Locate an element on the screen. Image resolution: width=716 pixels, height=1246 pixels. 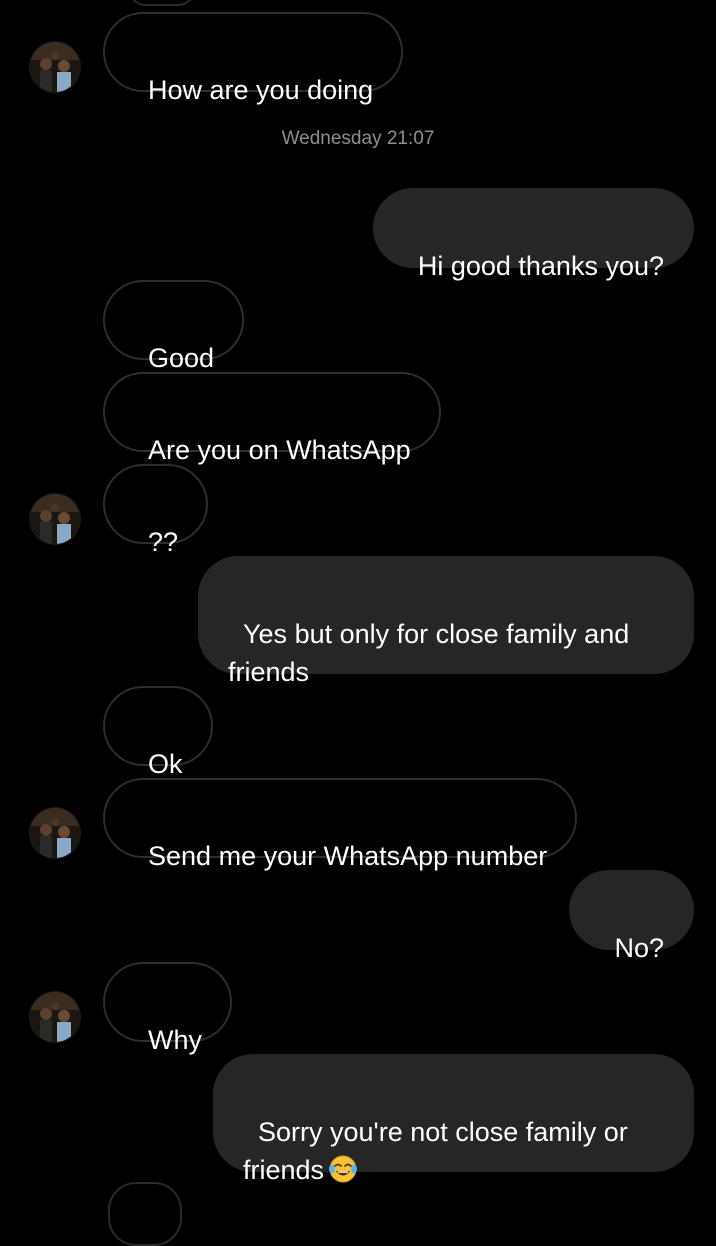
message-text: Send me your WhatsApp number is located at coordinates (348, 856).